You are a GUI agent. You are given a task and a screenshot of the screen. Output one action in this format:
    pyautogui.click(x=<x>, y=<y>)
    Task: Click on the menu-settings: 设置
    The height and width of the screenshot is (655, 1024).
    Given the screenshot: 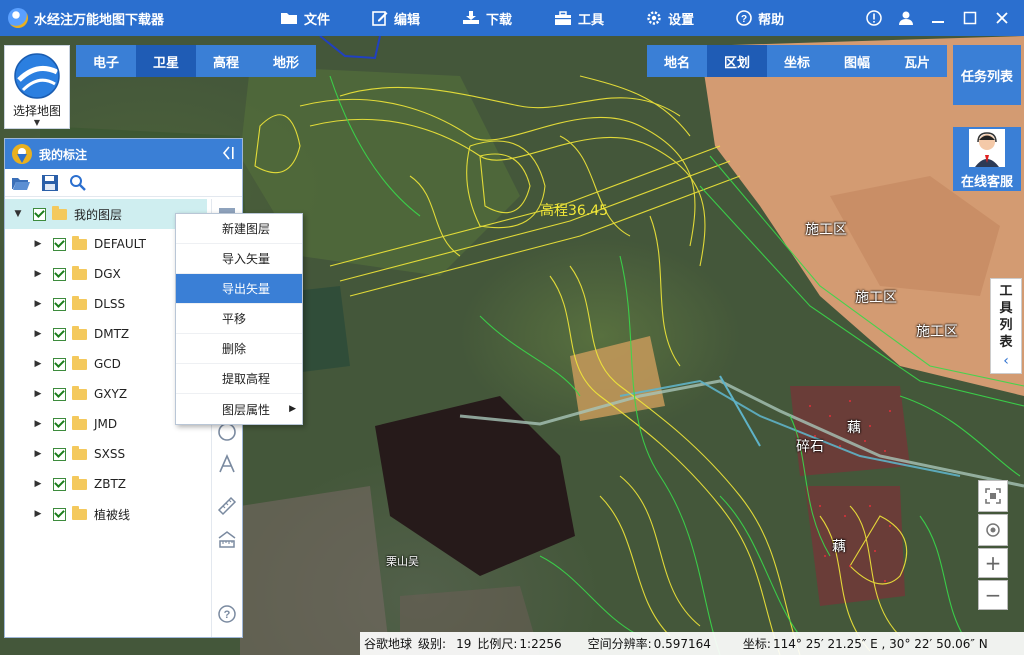 What is the action you would take?
    pyautogui.click(x=670, y=18)
    